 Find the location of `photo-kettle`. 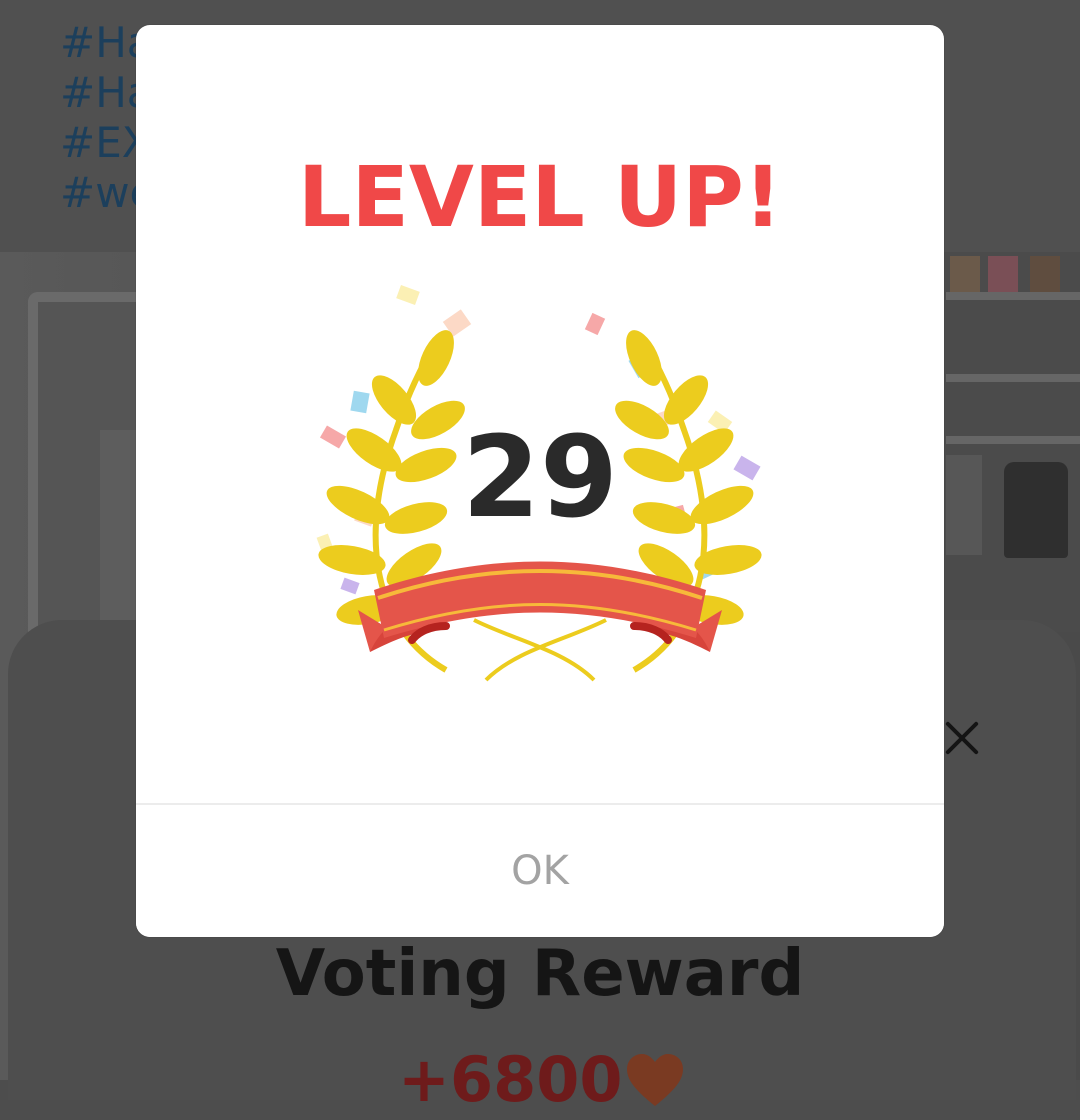

photo-kettle is located at coordinates (964, 505).